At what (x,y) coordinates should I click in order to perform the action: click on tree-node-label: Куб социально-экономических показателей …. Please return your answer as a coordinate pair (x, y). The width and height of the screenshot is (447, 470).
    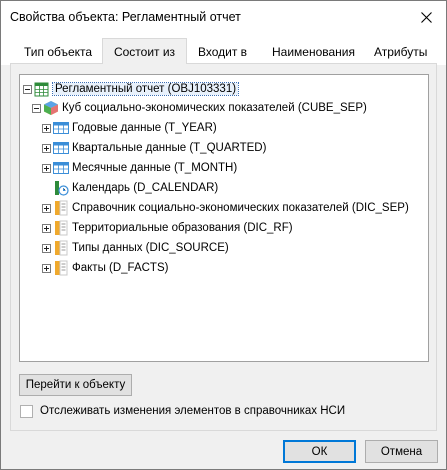
    Looking at the image, I should click on (214, 108).